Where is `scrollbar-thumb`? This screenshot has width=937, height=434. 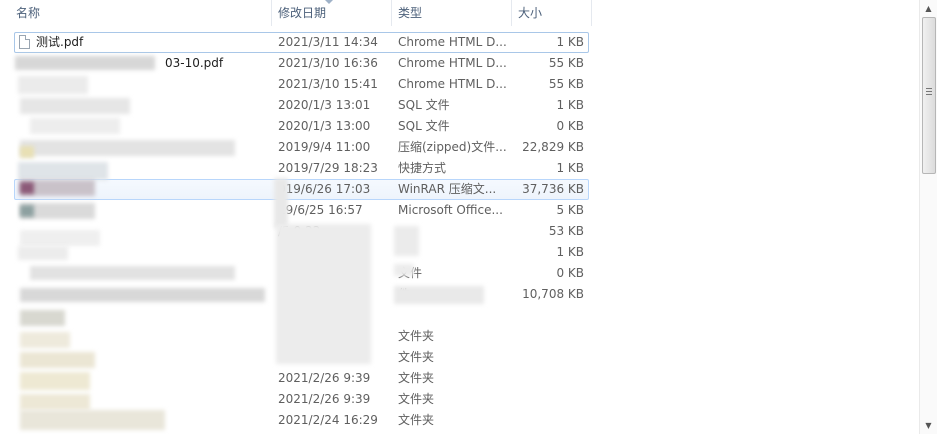
scrollbar-thumb is located at coordinates (929, 95).